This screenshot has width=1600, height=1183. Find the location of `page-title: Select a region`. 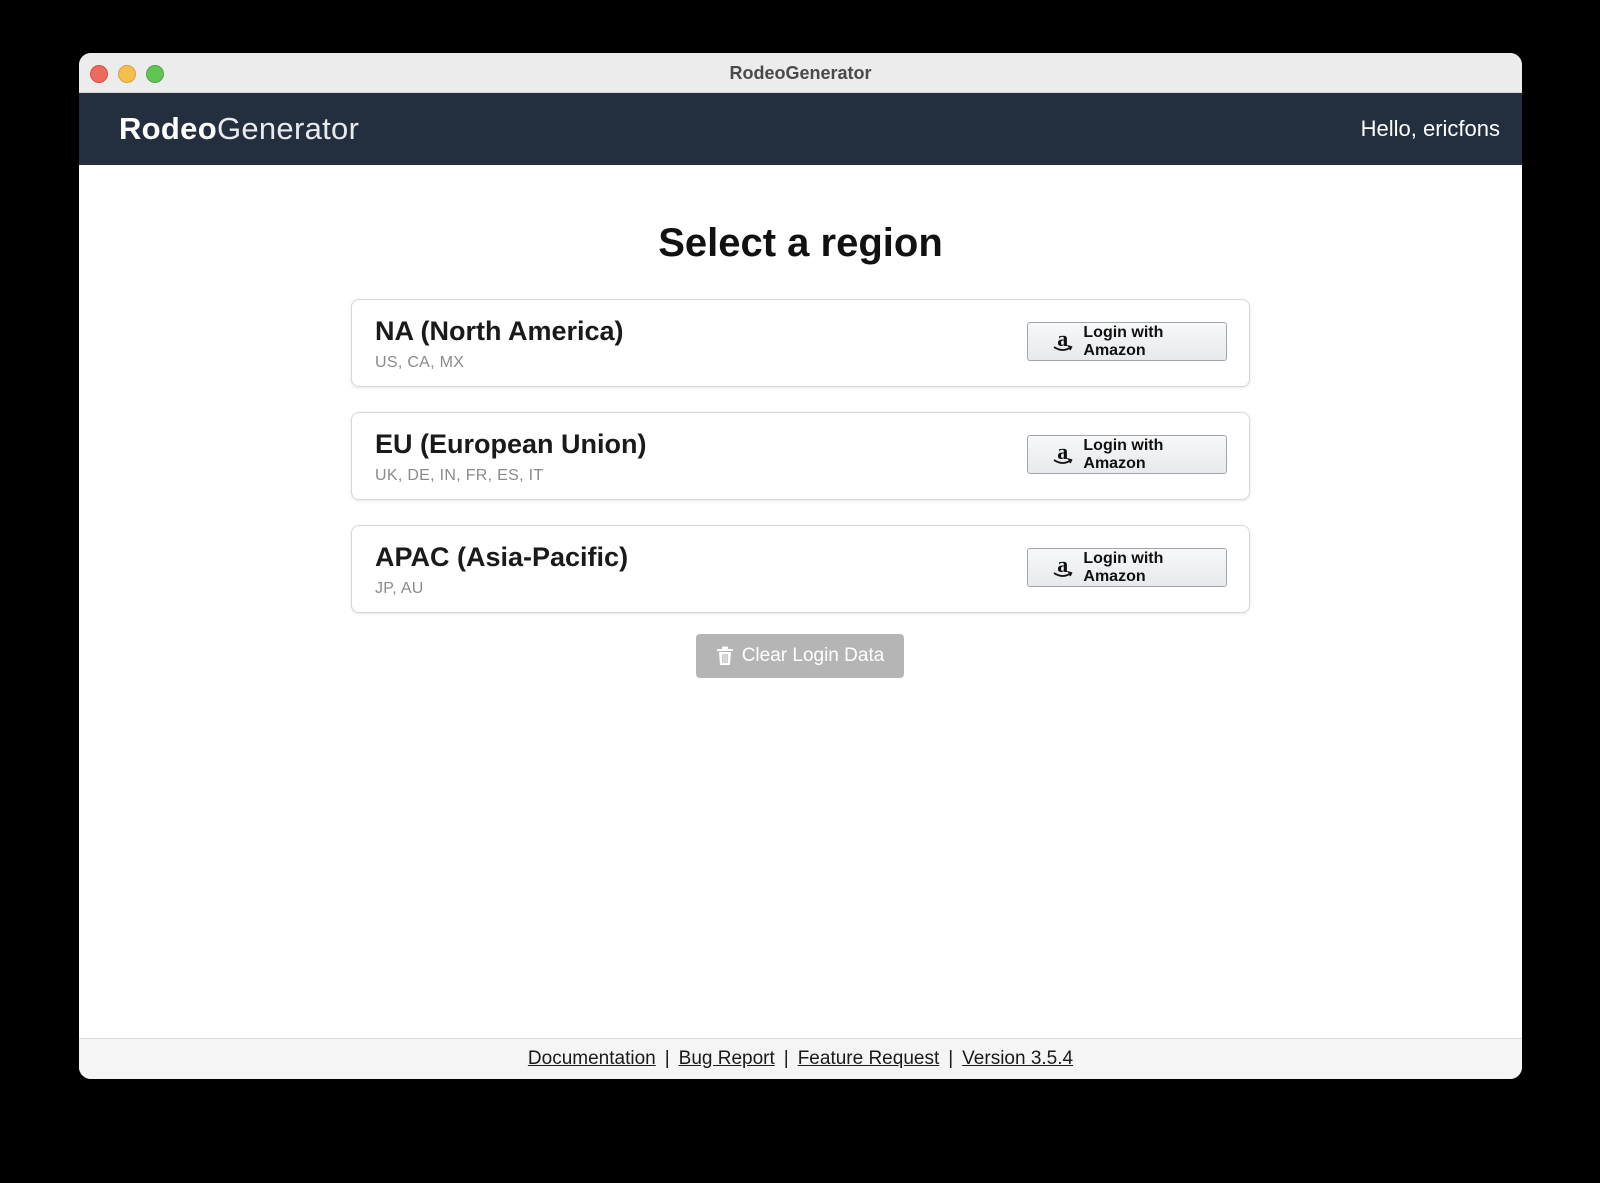

page-title: Select a region is located at coordinates (800, 243).